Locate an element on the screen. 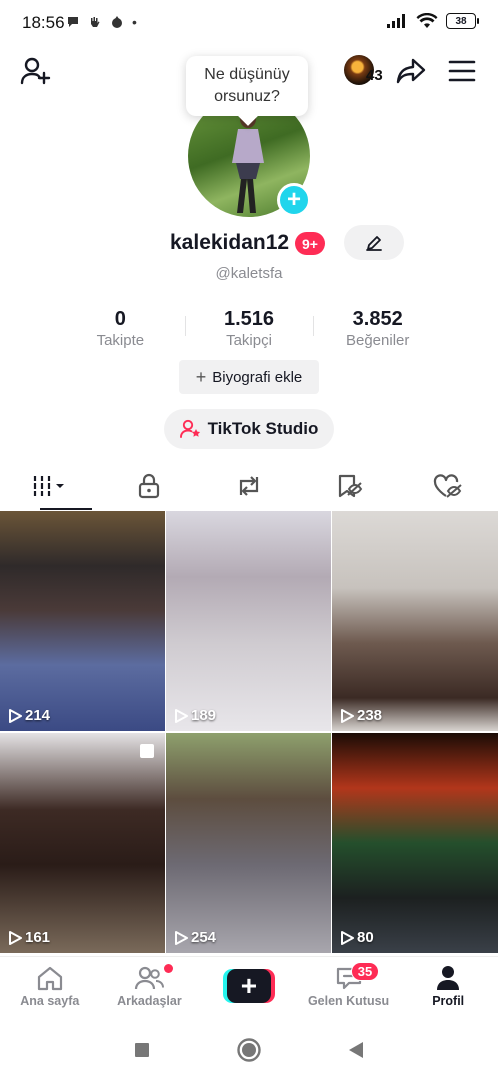  multi-photo-icon is located at coordinates (147, 751).